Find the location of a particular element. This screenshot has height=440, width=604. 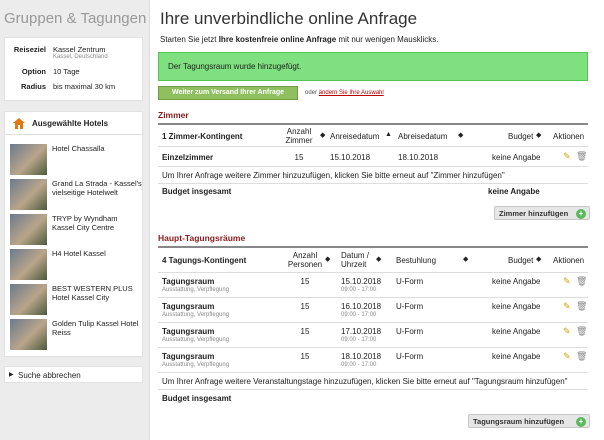

add-room-button: Zimmer hinzufügen + is located at coordinates (542, 213).